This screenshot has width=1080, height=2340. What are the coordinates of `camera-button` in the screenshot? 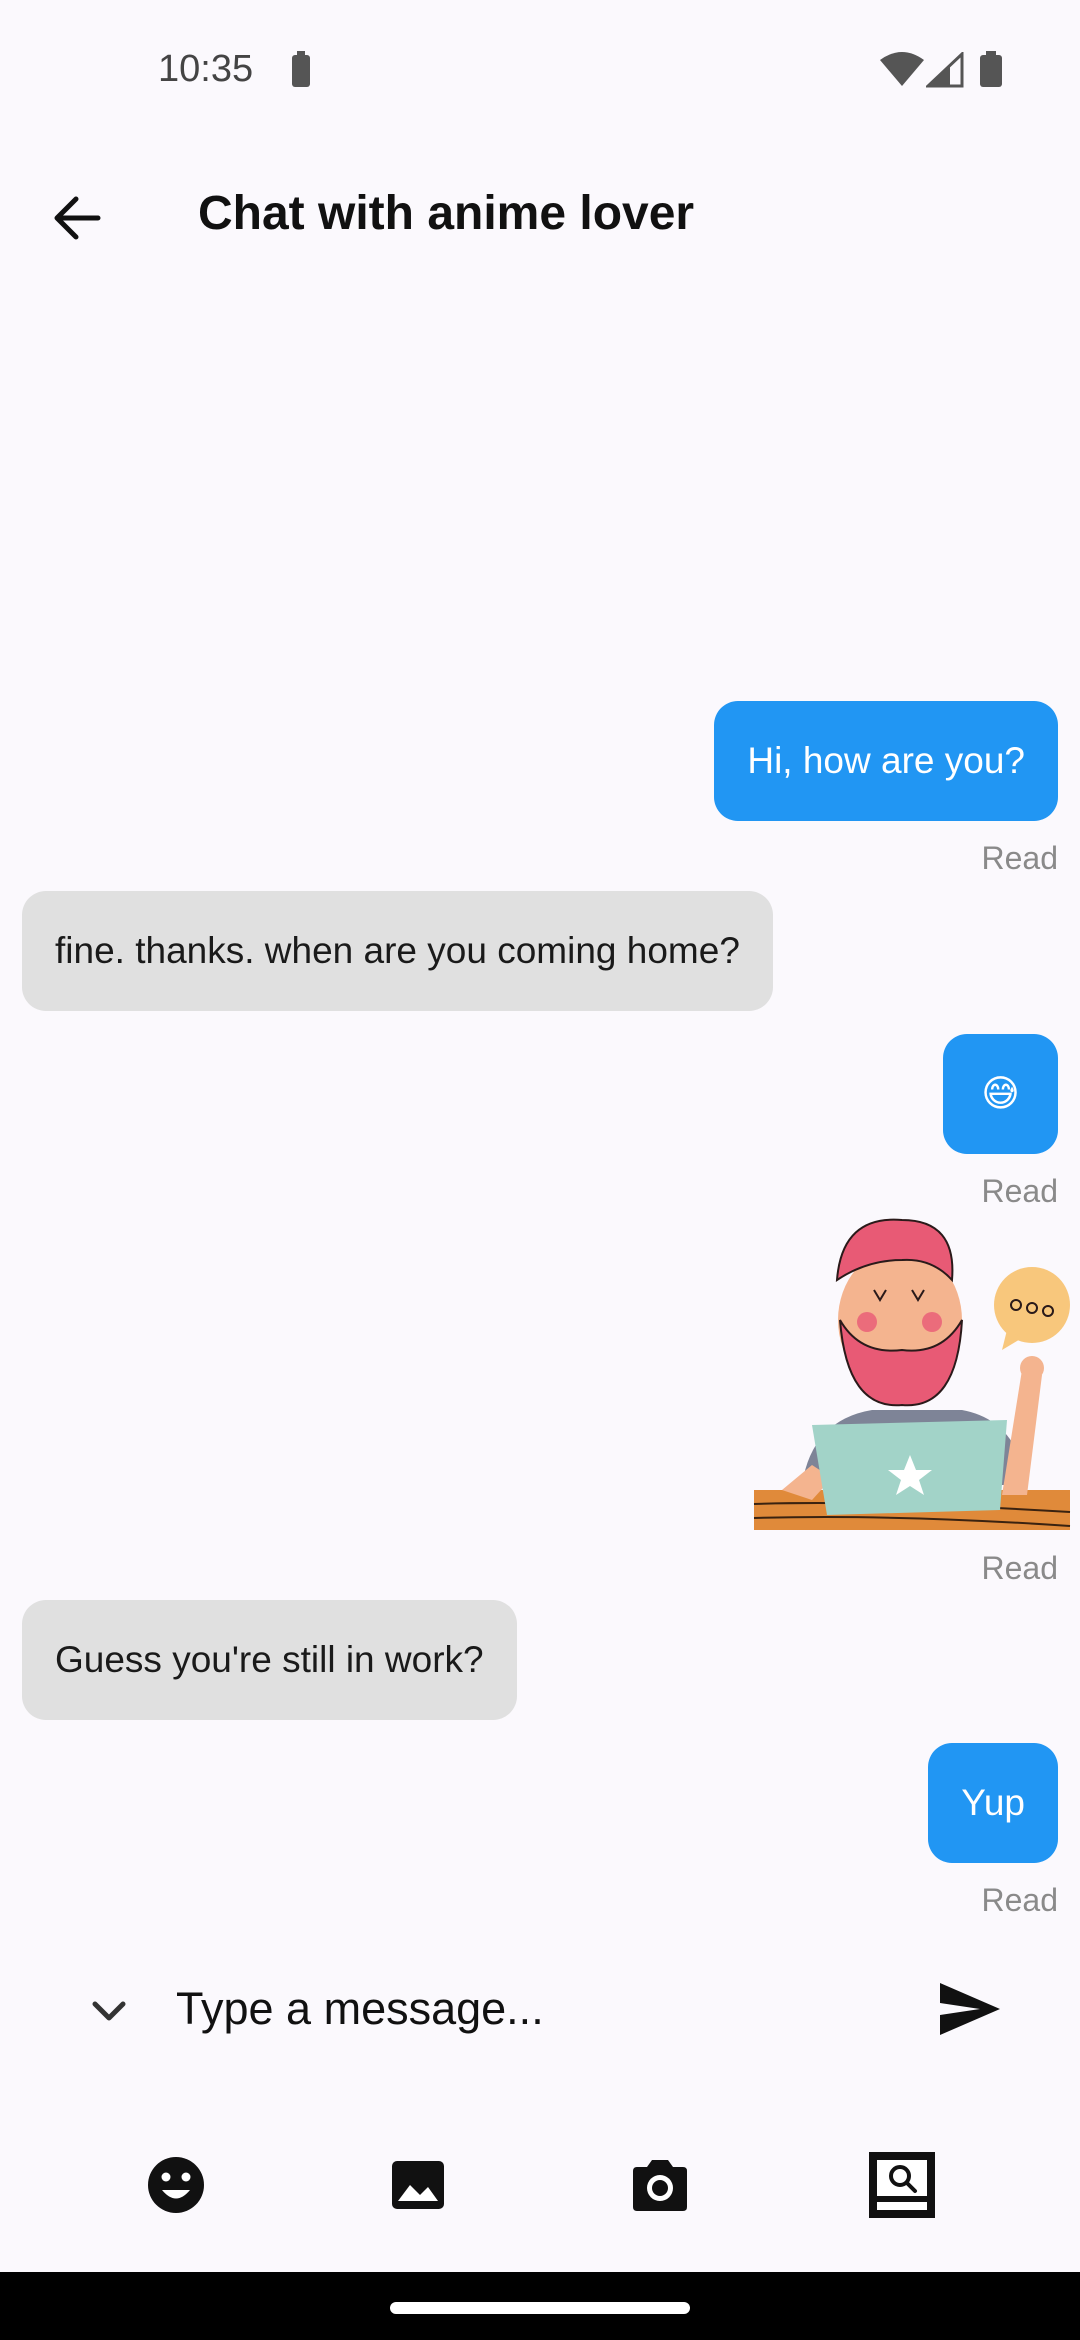 It's located at (660, 2185).